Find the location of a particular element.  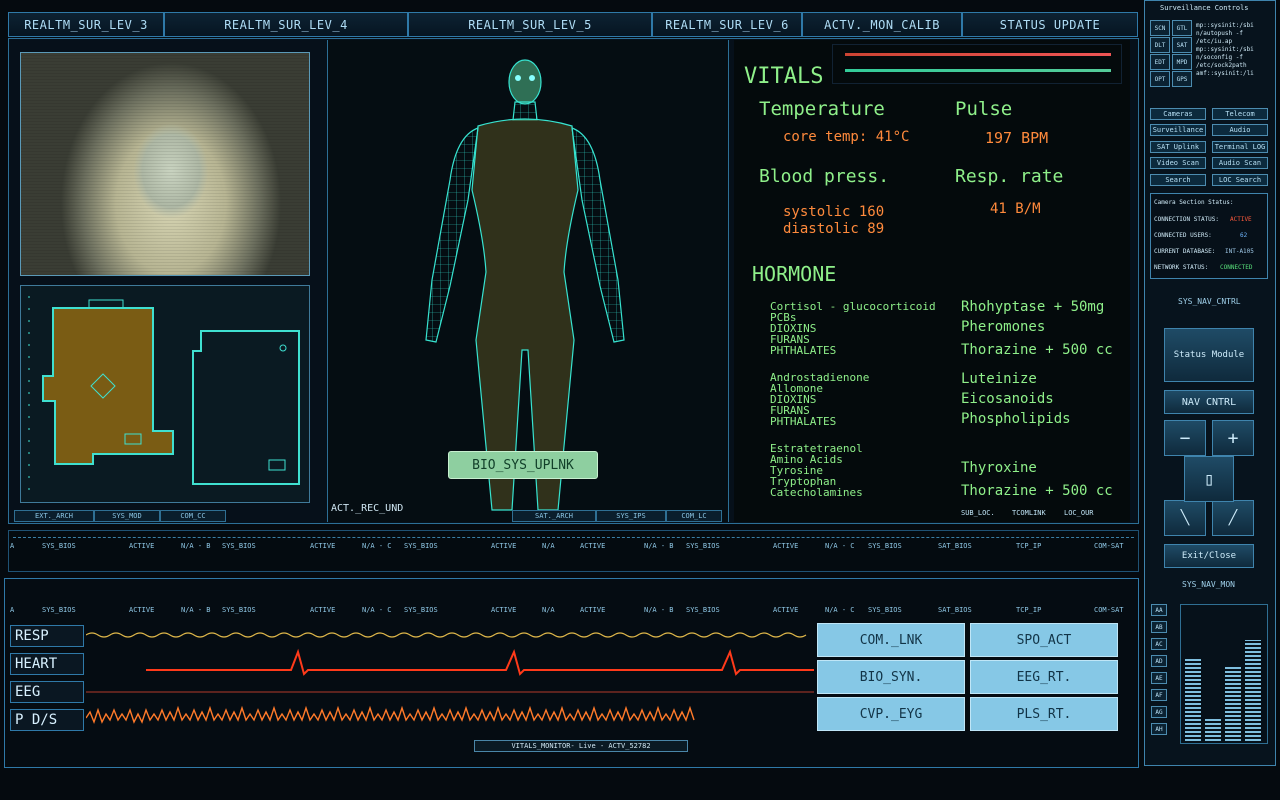

code-line: n/autopush -f is located at coordinates (1219, 33).